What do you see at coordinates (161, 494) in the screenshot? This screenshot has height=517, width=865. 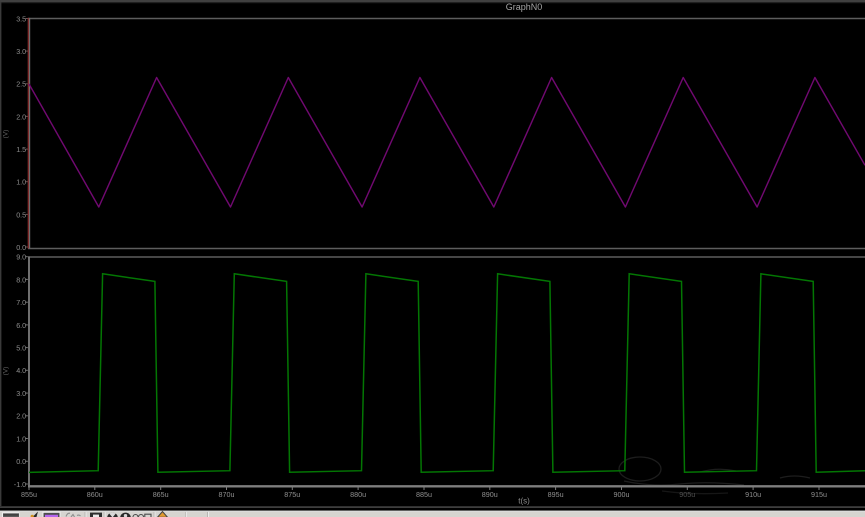 I see `svg-text: 865u` at bounding box center [161, 494].